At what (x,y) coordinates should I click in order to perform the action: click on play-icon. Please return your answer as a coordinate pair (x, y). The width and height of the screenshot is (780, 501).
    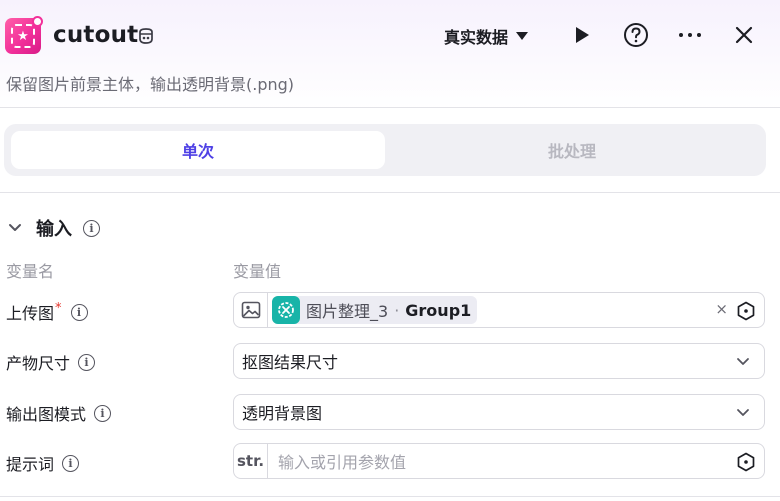
    Looking at the image, I should click on (582, 35).